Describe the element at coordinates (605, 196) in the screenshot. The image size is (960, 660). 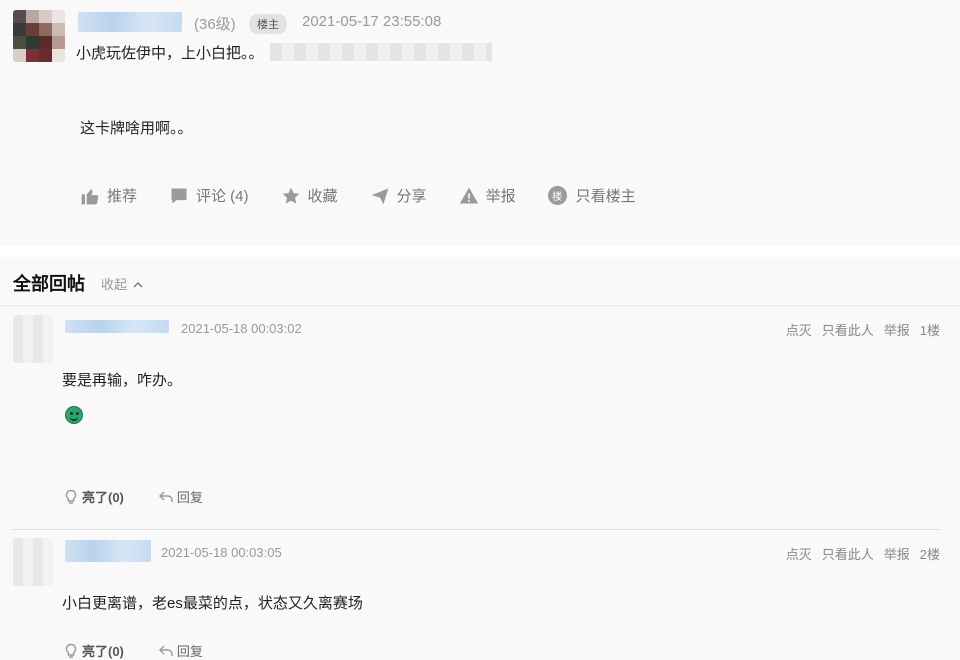
I see `only-owner-label: 只看楼主` at that location.